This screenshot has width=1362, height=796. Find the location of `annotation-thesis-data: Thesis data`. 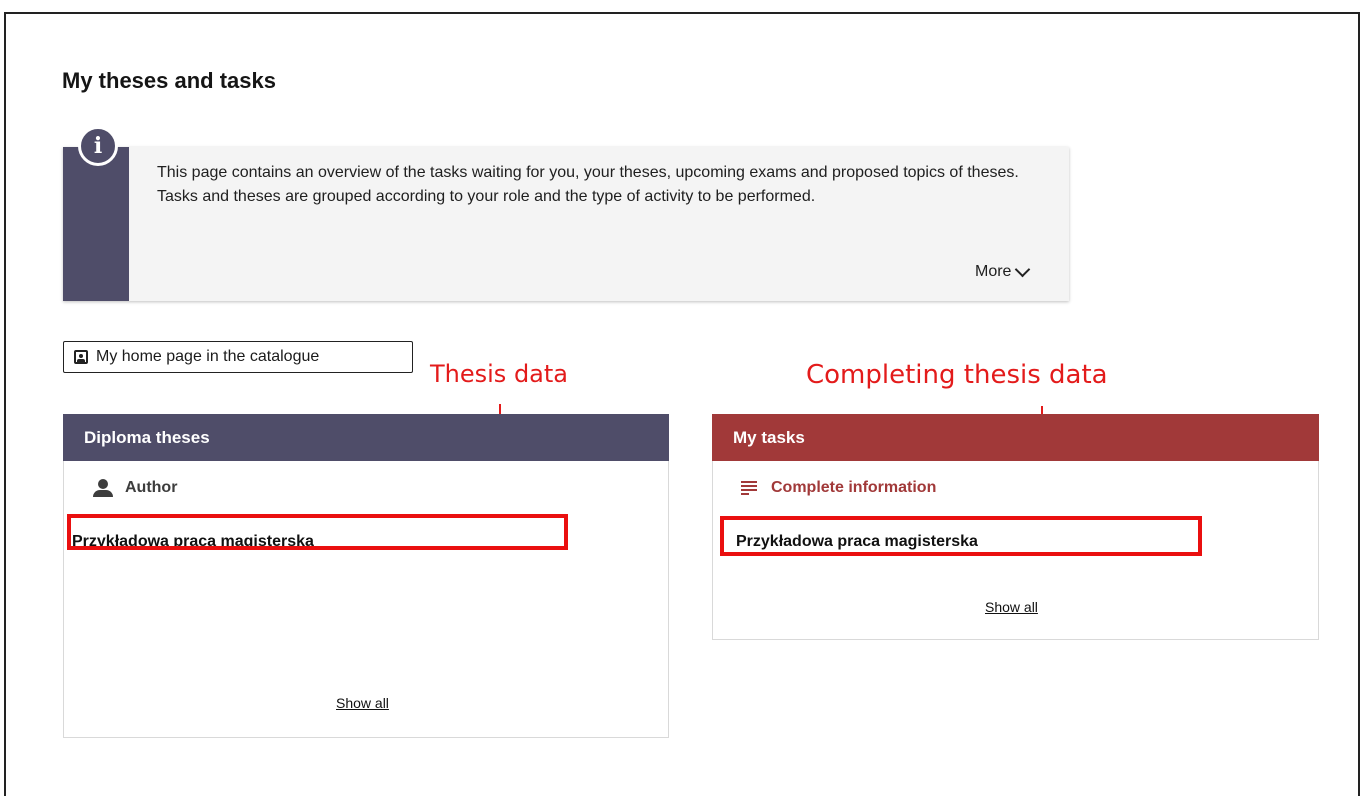

annotation-thesis-data: Thesis data is located at coordinates (499, 374).